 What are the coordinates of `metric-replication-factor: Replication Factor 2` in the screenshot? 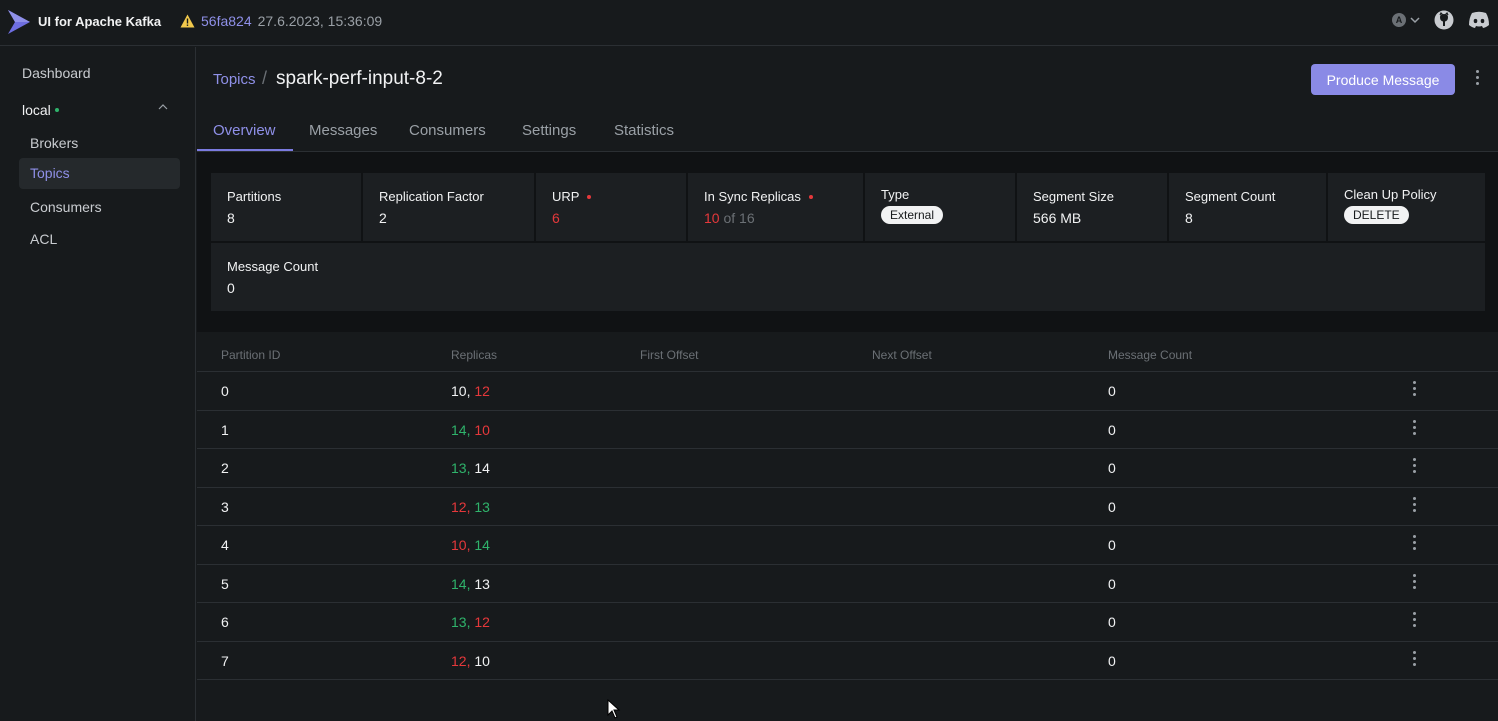 It's located at (448, 207).